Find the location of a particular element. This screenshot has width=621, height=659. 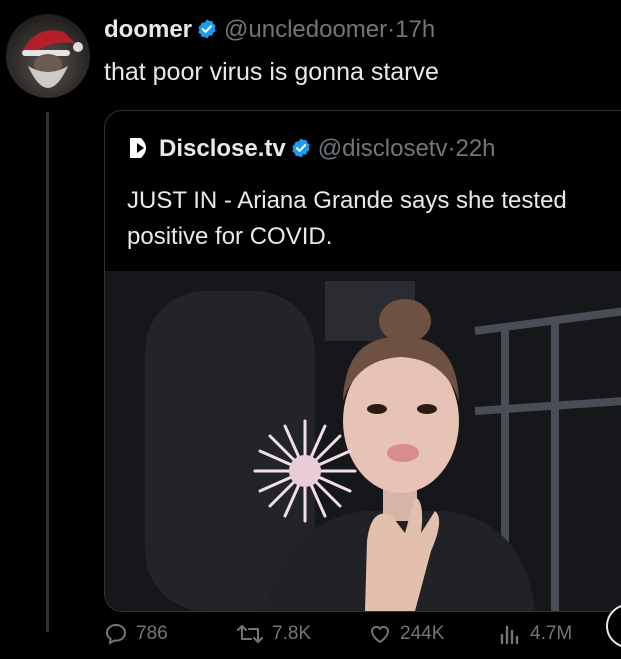

retweet-count: 7.8K is located at coordinates (292, 633).